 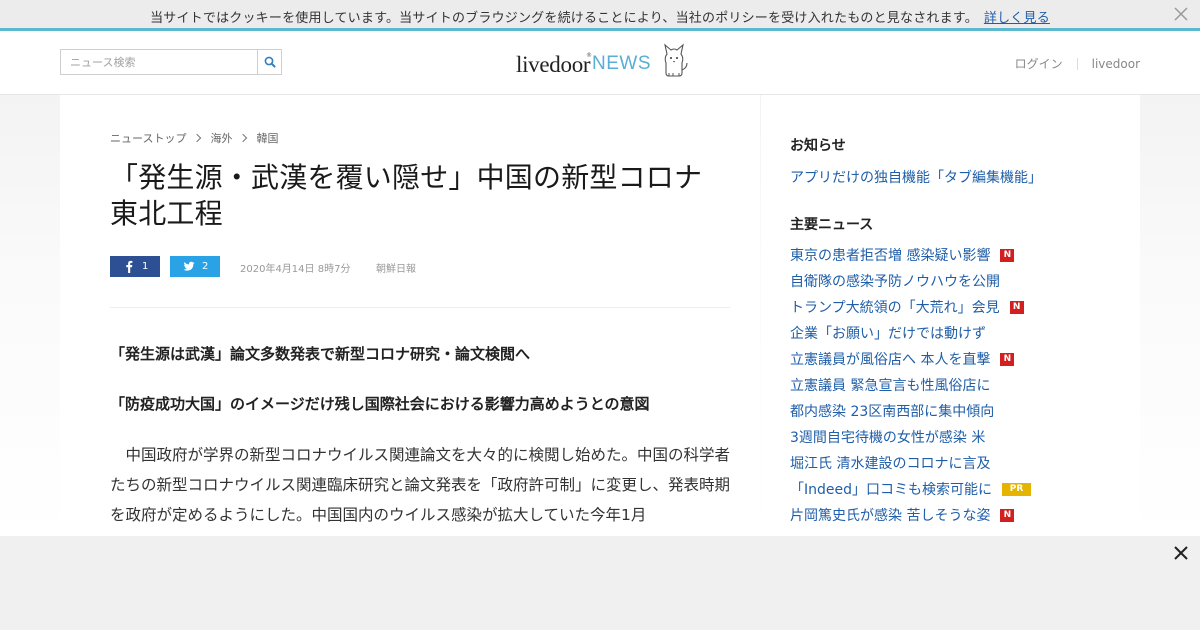 I want to click on news-link: 3週間自宅待機の女性が感染 米, so click(x=887, y=437).